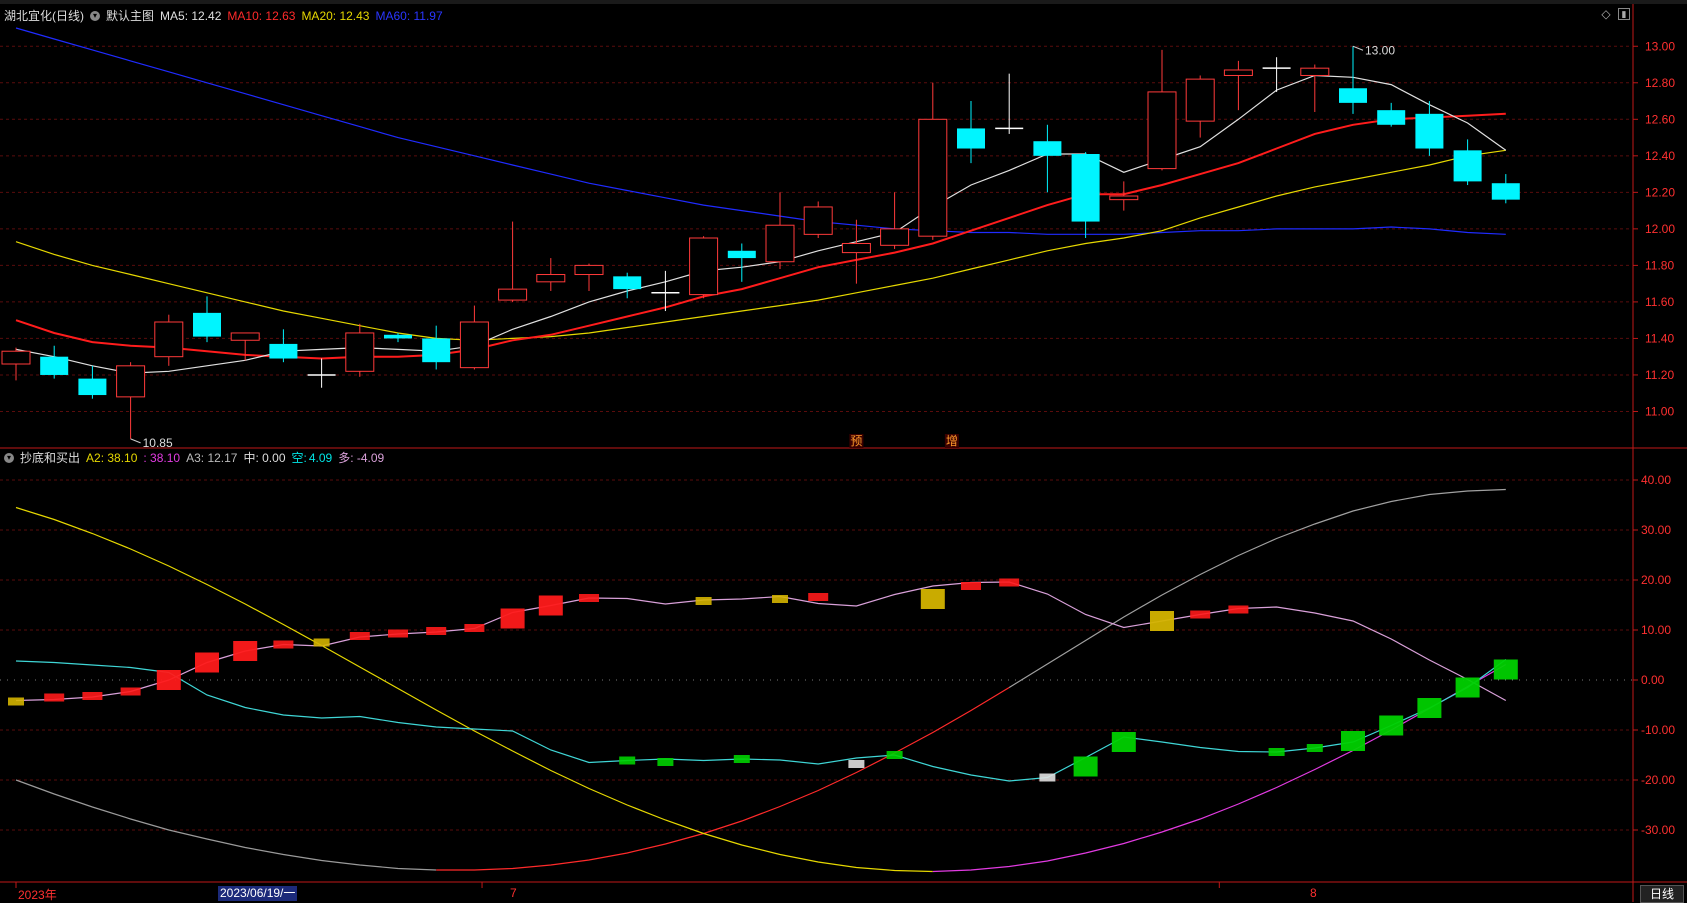 This screenshot has width=1687, height=903. Describe the element at coordinates (1656, 580) in the screenshot. I see `sub-y-tick-label: 20.00` at that location.